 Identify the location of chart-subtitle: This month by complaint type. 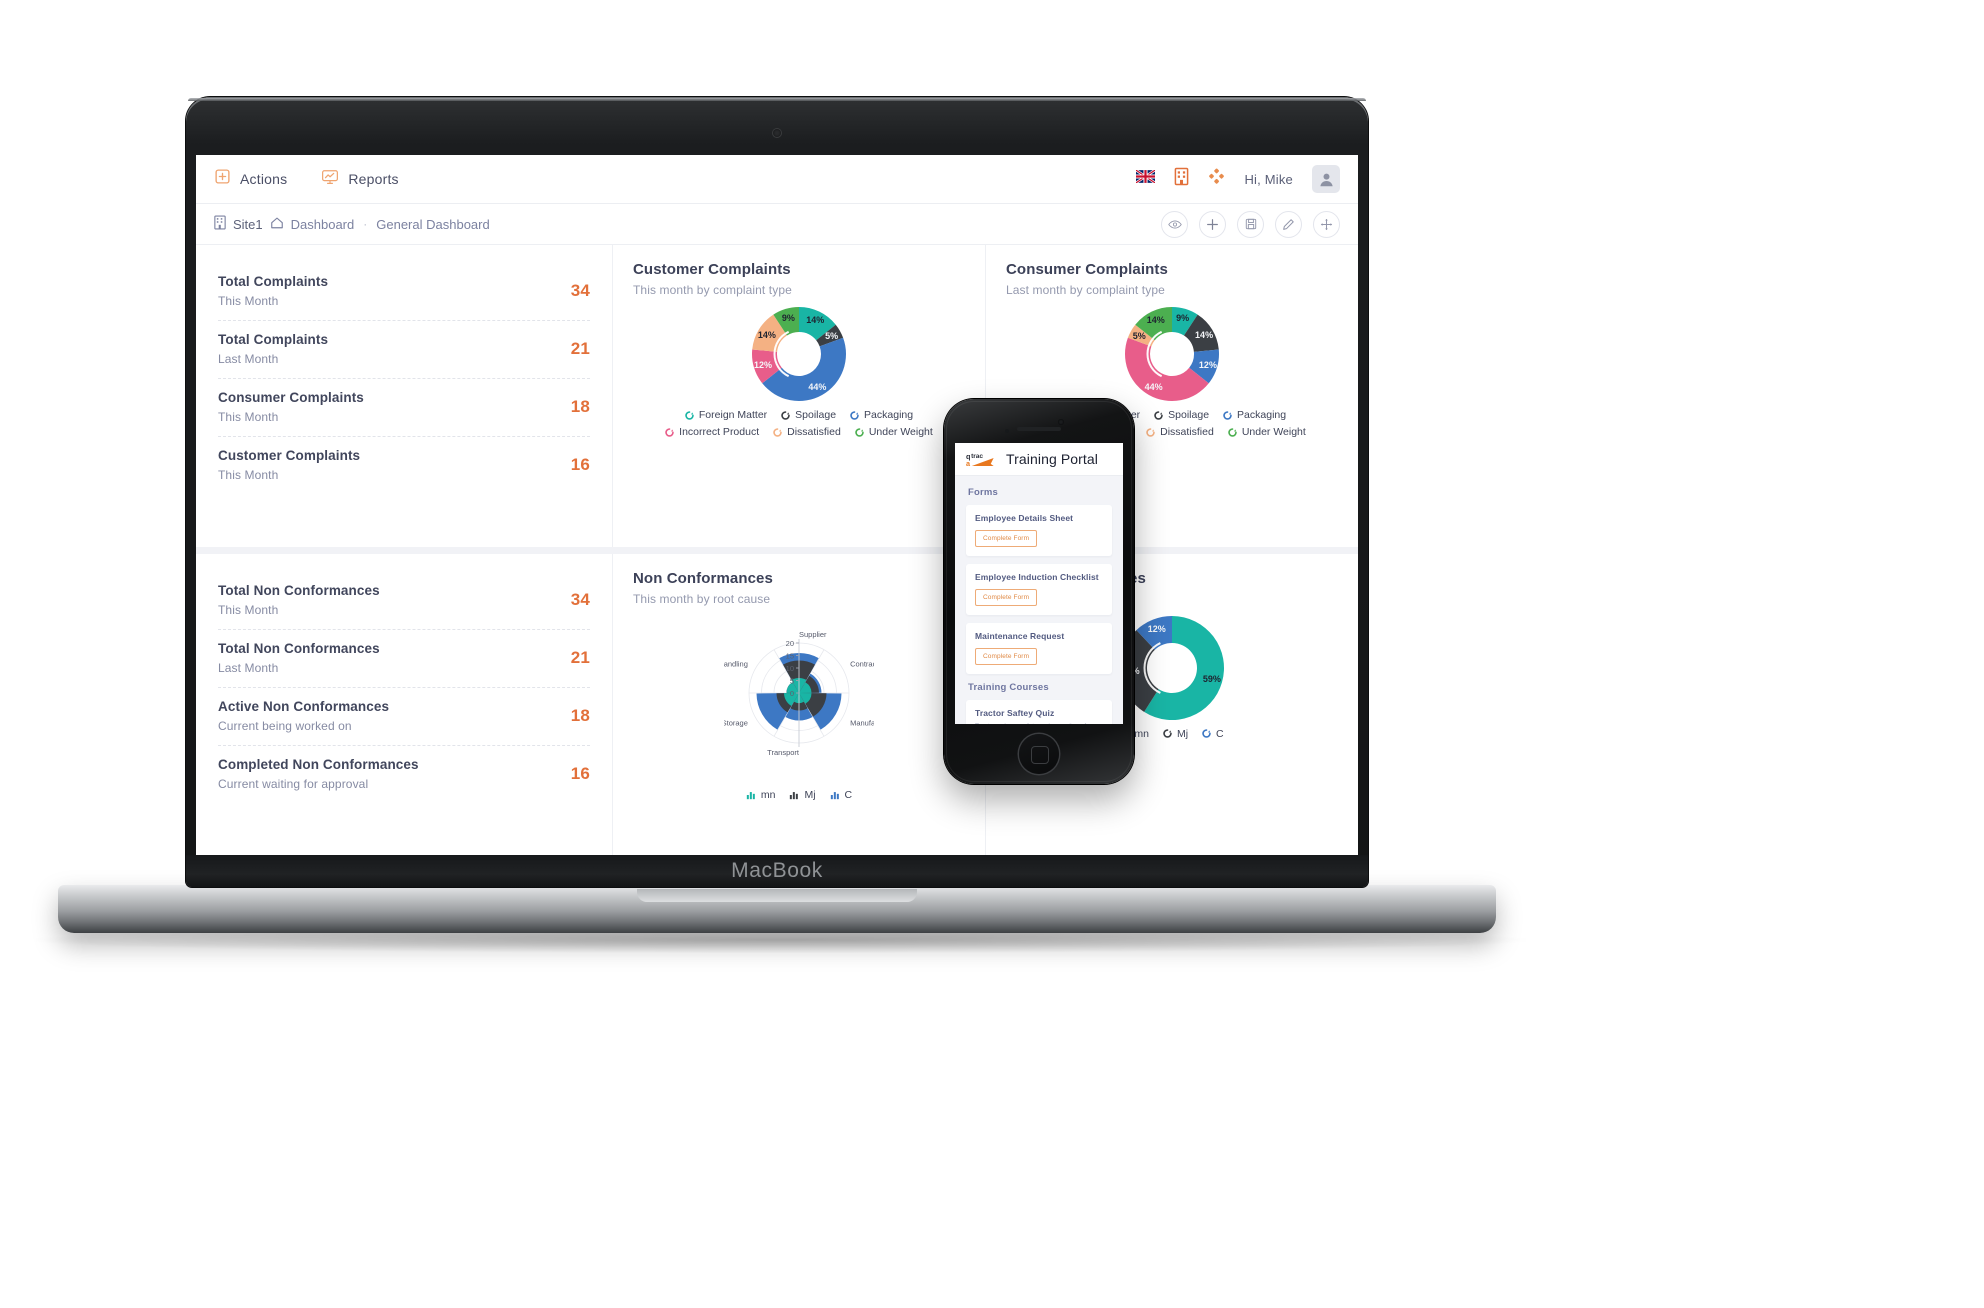
(712, 290).